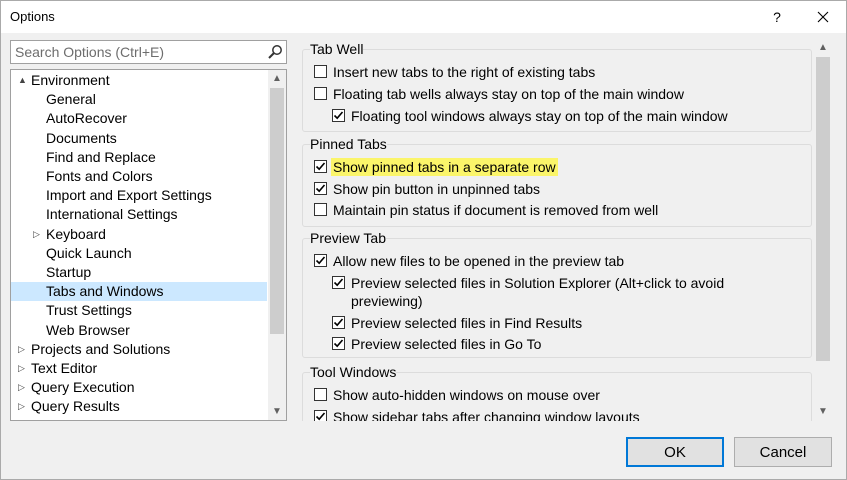 The height and width of the screenshot is (480, 847). I want to click on panel-scrollbar: ▲ ▼, so click(823, 230).